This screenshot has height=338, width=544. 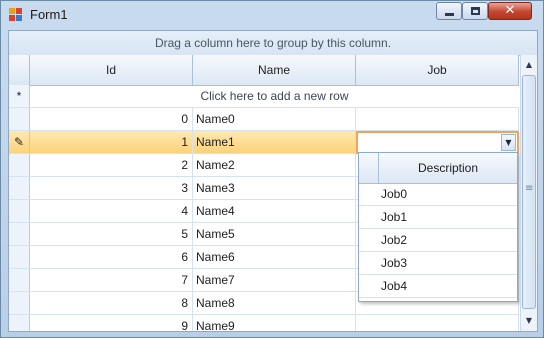 I want to click on column-header-job: Job, so click(x=437, y=70).